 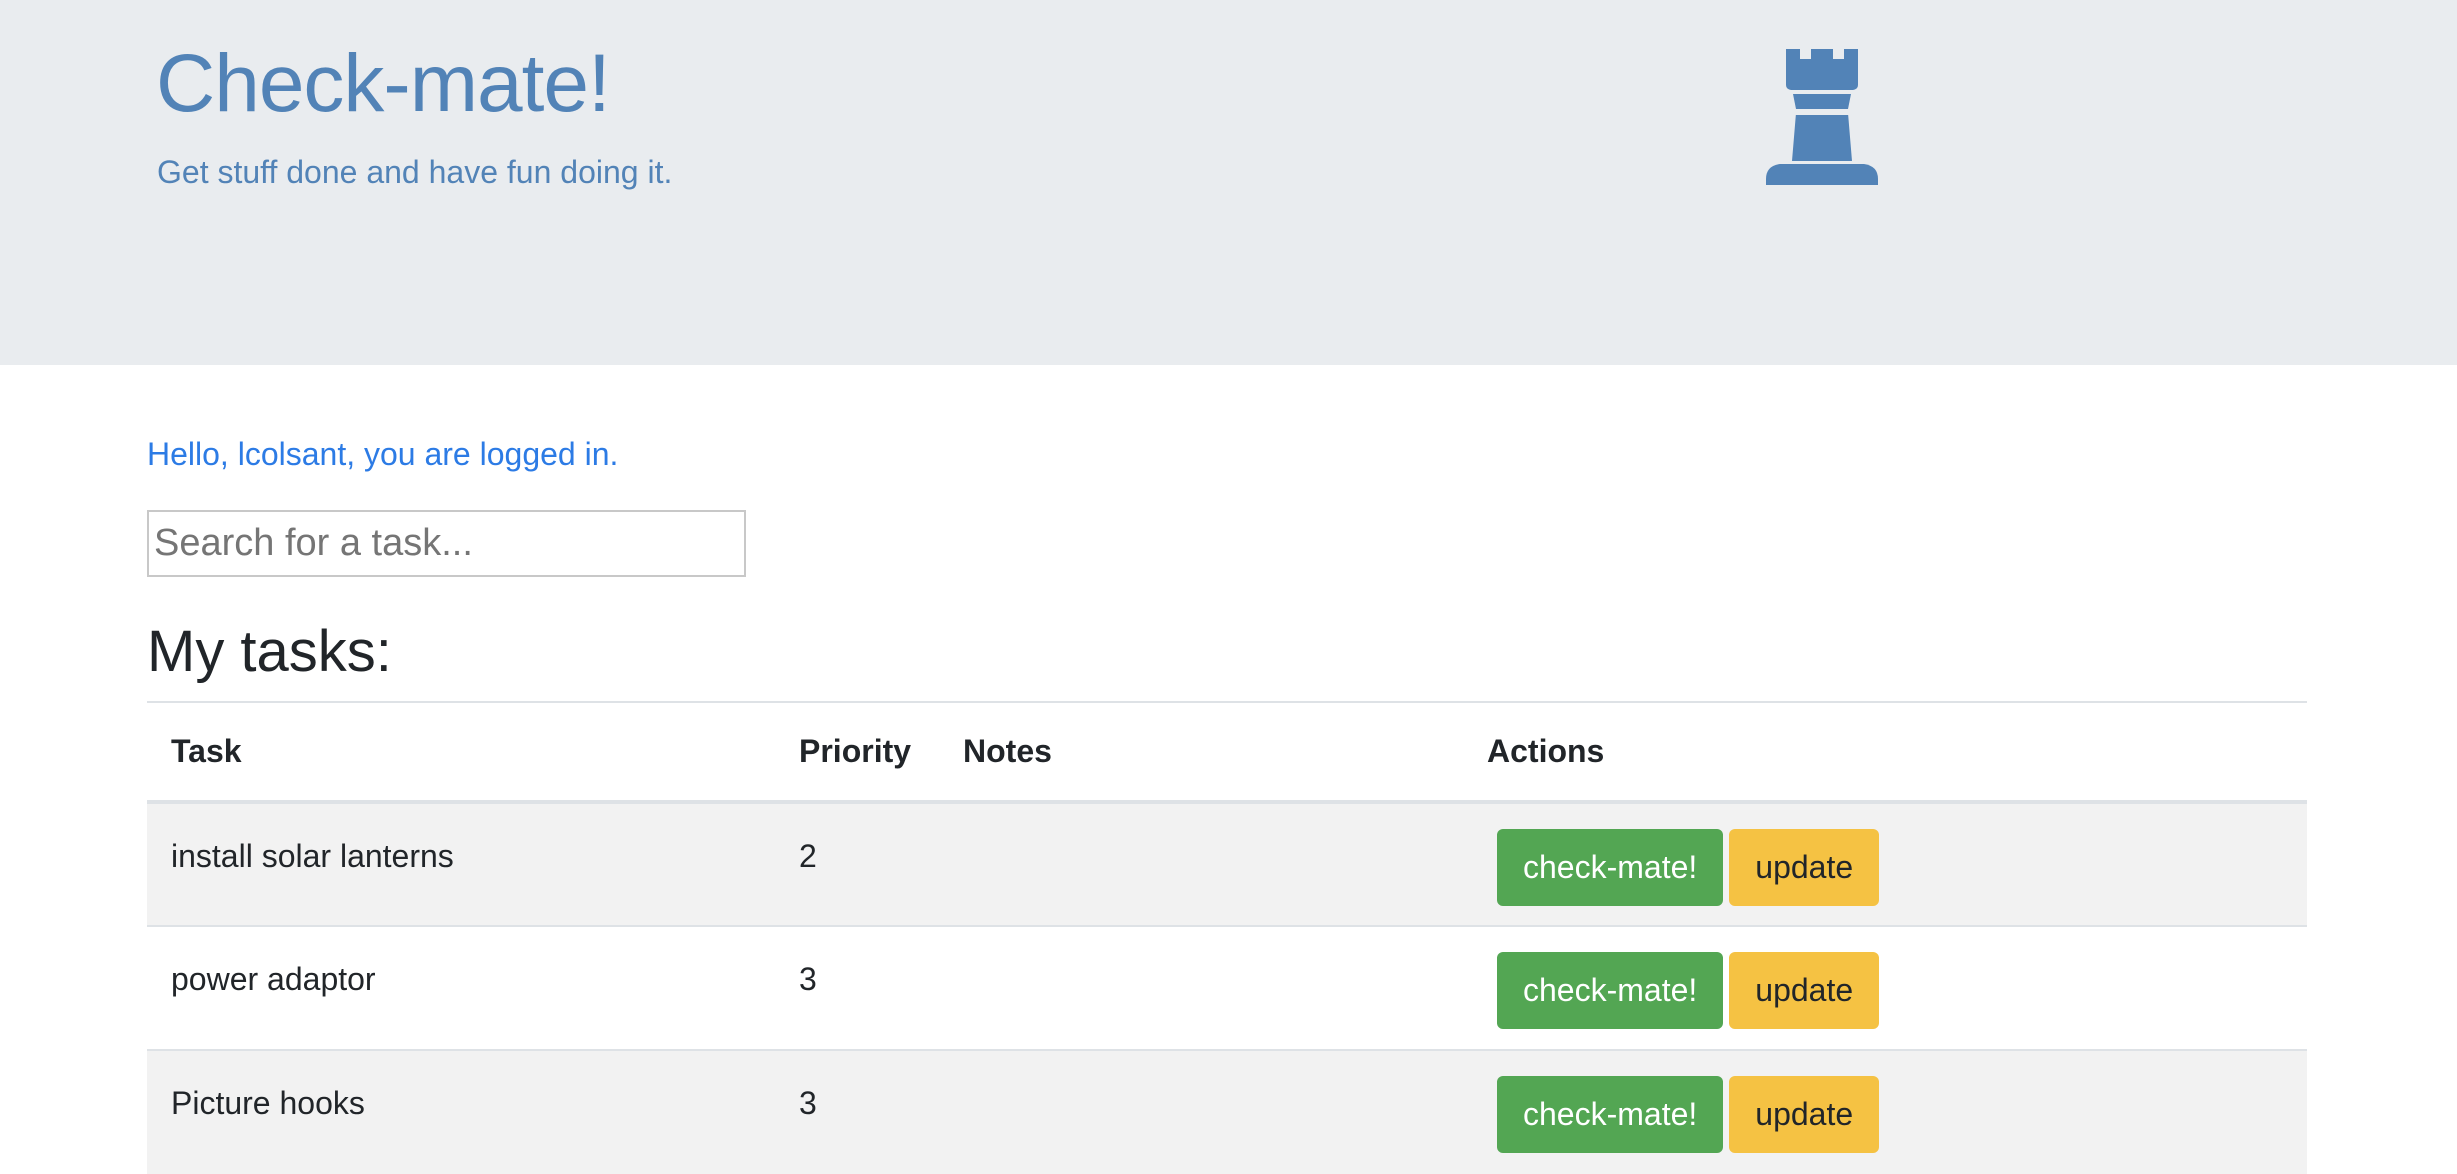 What do you see at coordinates (383, 83) in the screenshot?
I see `app-title: Check-mate!` at bounding box center [383, 83].